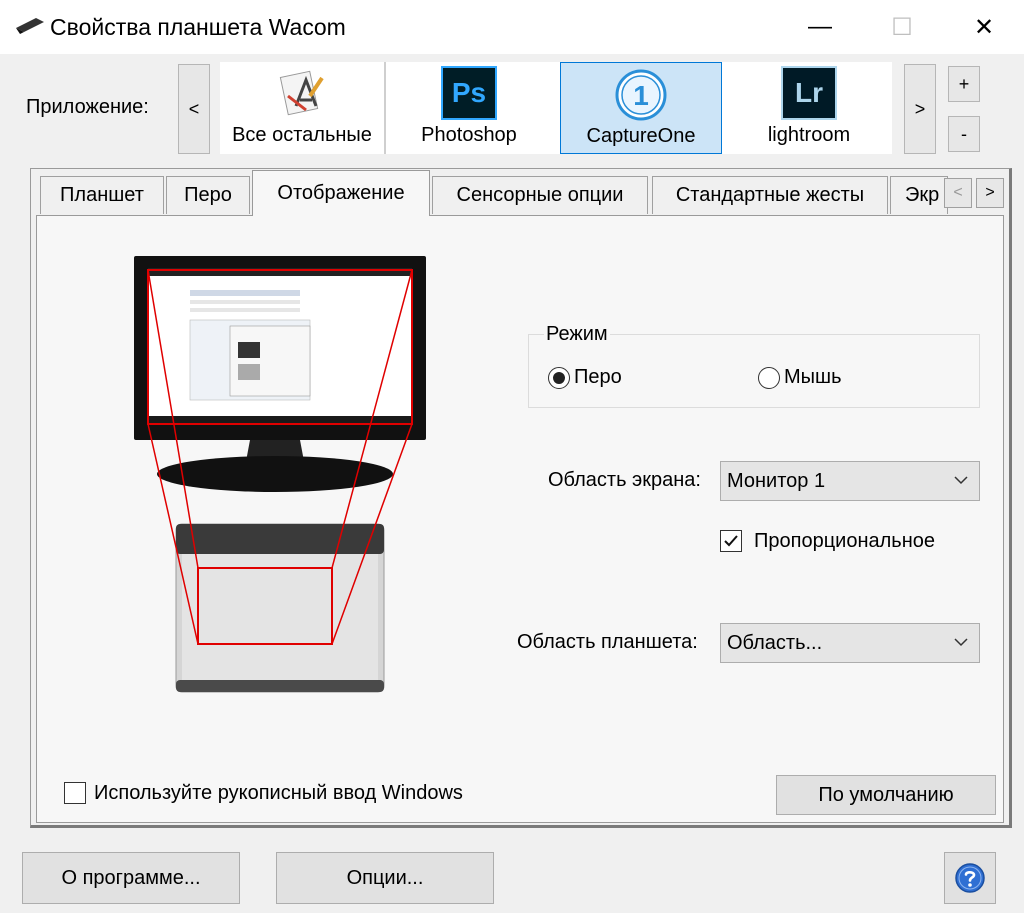 The width and height of the screenshot is (1024, 913). I want to click on screen-area-dropdown: Монитор 1, so click(850, 481).